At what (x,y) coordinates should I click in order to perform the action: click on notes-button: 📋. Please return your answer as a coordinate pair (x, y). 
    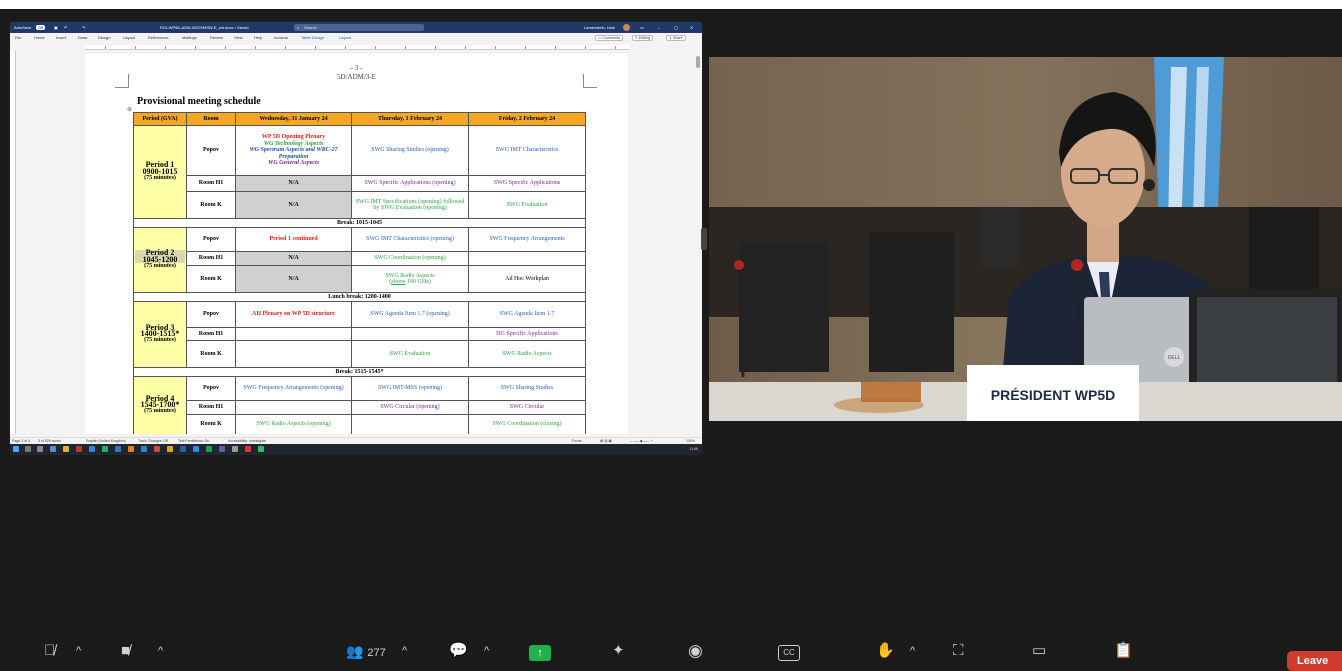
    Looking at the image, I should click on (1123, 651).